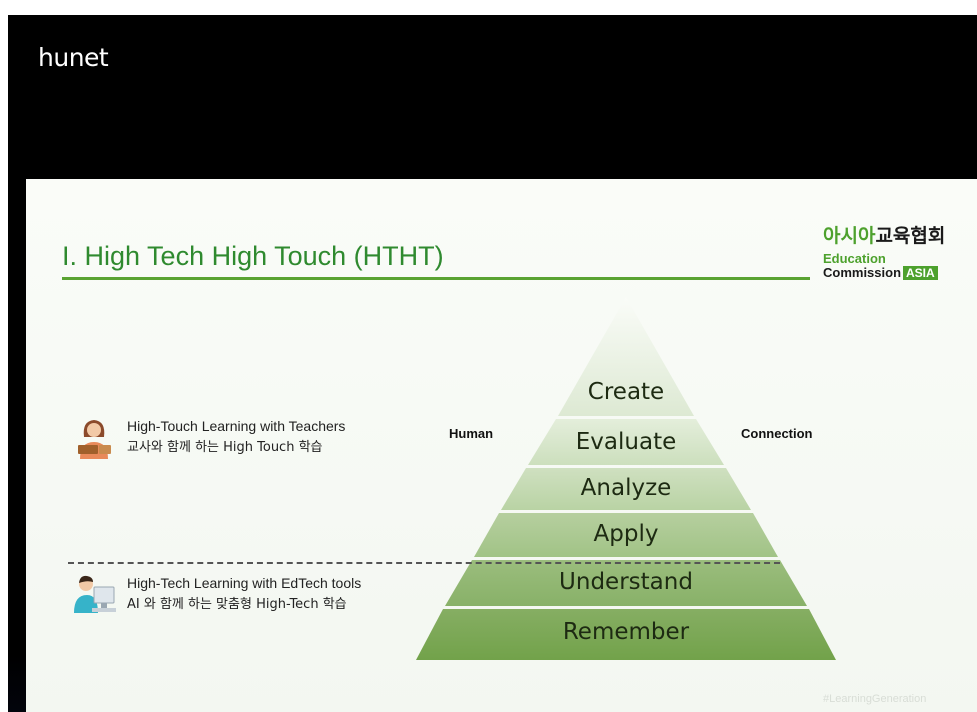 Image resolution: width=977 pixels, height=712 pixels. What do you see at coordinates (875, 699) in the screenshot?
I see `hashtag-watermark: #LearningGeneration` at bounding box center [875, 699].